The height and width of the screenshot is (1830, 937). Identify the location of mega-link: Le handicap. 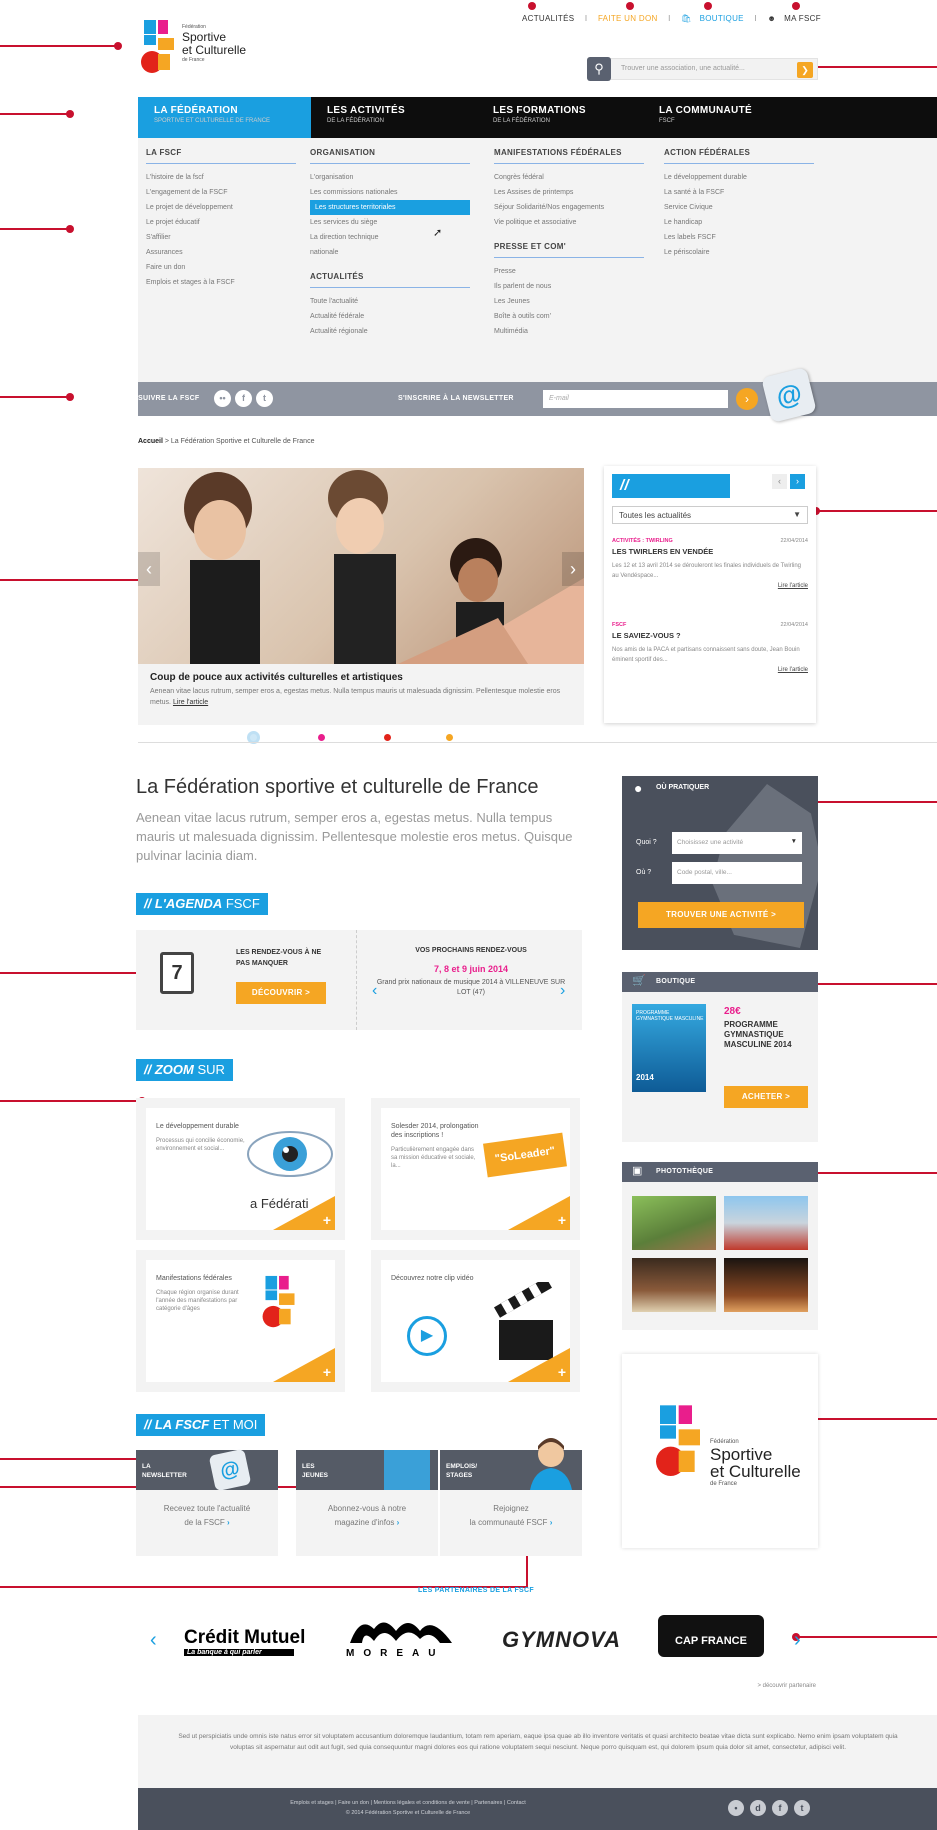
(739, 222).